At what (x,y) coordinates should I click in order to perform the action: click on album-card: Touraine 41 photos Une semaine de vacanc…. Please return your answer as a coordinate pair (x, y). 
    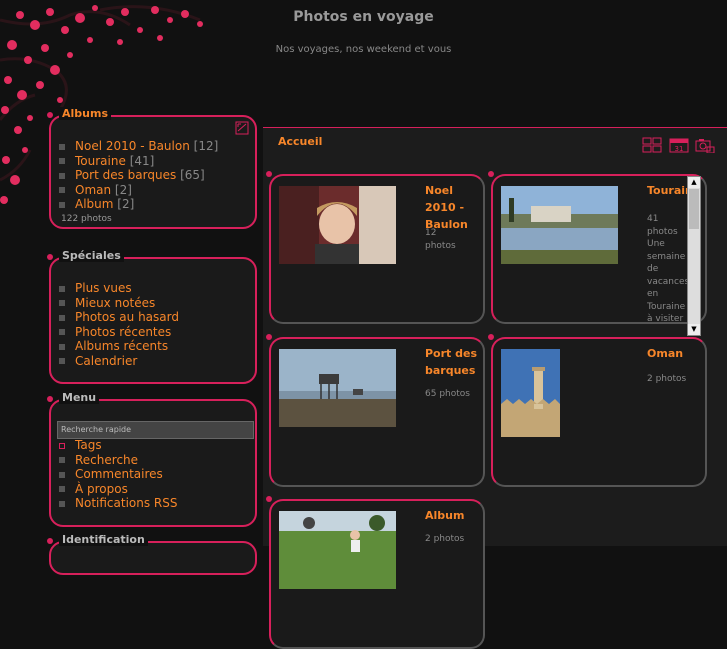
    Looking at the image, I should click on (597, 253).